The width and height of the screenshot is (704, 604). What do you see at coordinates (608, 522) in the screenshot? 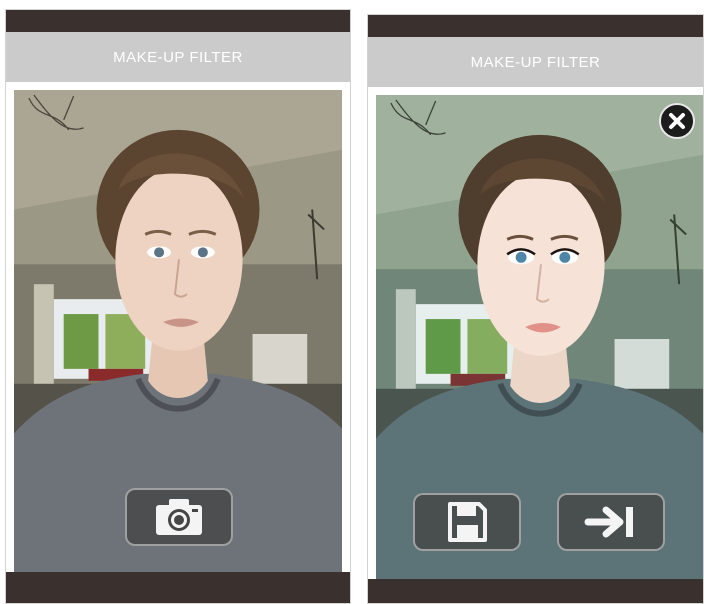
I see `arrow-right-bar-icon` at bounding box center [608, 522].